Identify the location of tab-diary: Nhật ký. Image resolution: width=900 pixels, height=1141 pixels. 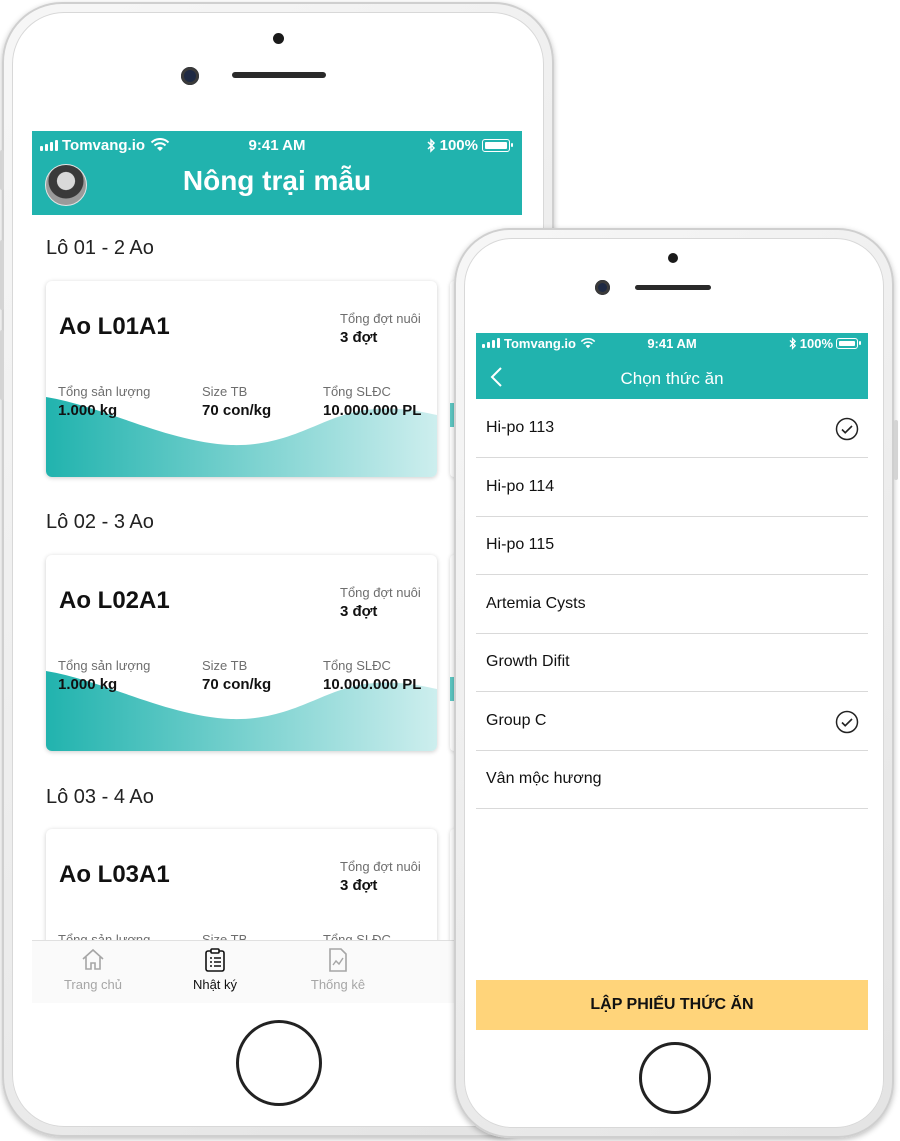
(215, 969).